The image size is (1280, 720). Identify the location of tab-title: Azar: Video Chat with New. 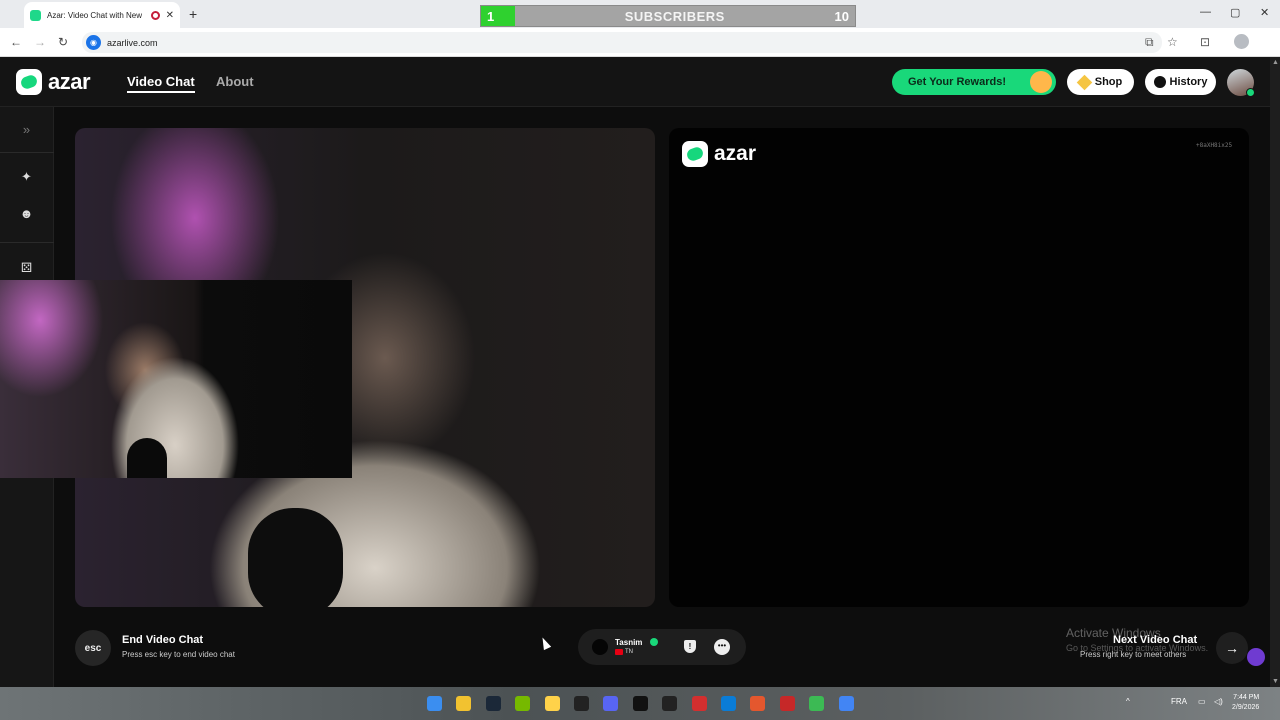
(95, 15).